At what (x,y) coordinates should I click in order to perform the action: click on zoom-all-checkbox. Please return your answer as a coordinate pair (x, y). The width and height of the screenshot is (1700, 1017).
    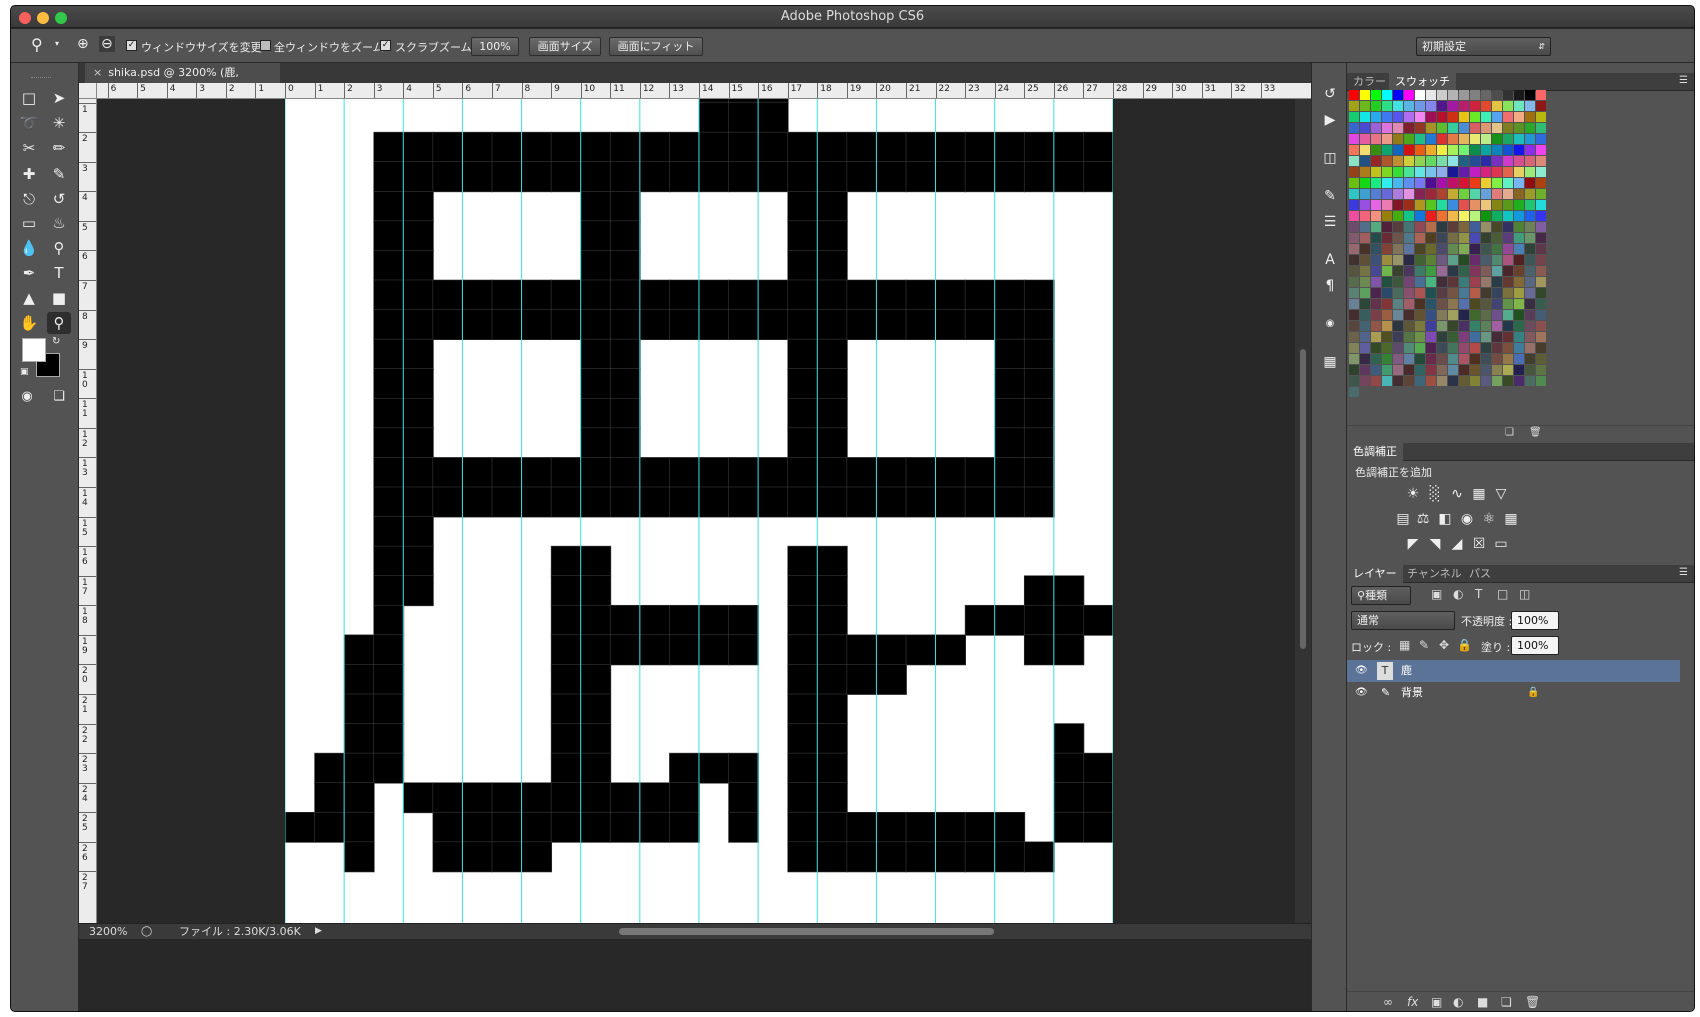
    Looking at the image, I should click on (265, 45).